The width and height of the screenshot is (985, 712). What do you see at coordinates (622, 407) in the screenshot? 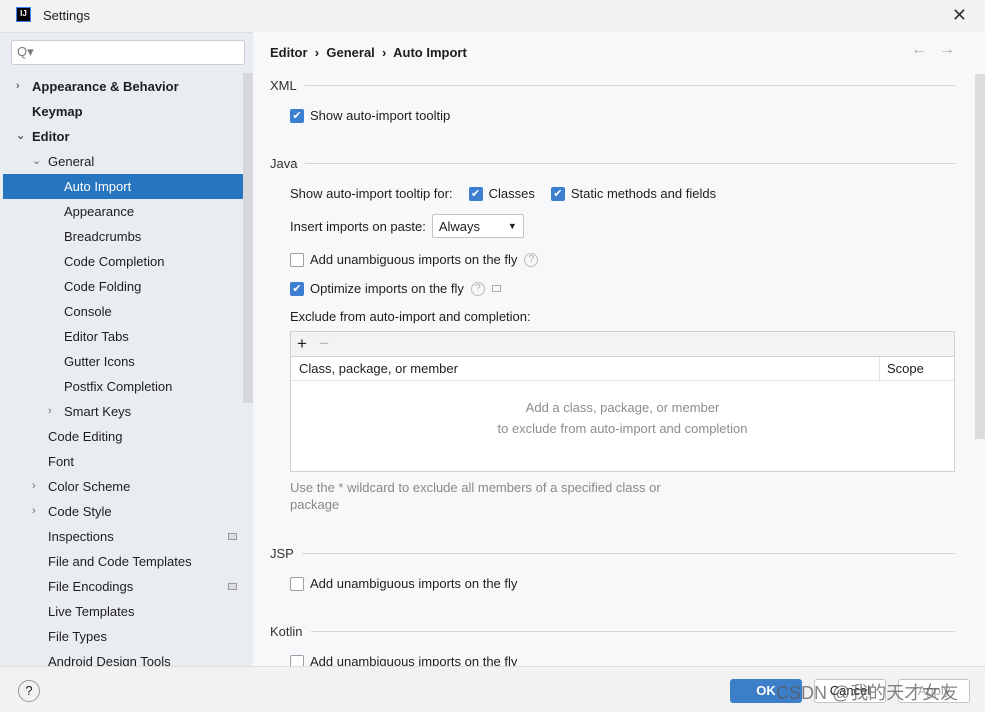
I see `empty-line-1: Add a class, package, or member` at bounding box center [622, 407].